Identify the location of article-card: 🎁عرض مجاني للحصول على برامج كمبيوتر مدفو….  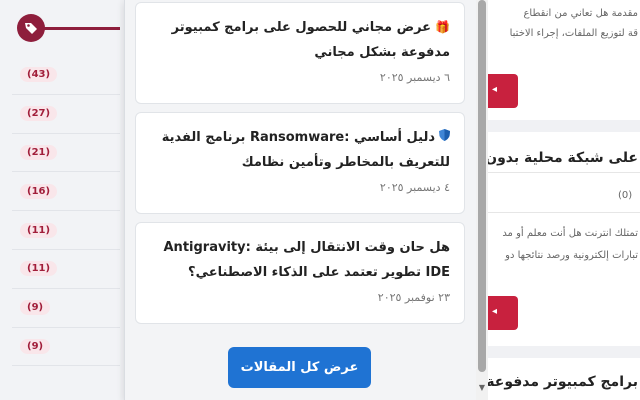
(300, 53).